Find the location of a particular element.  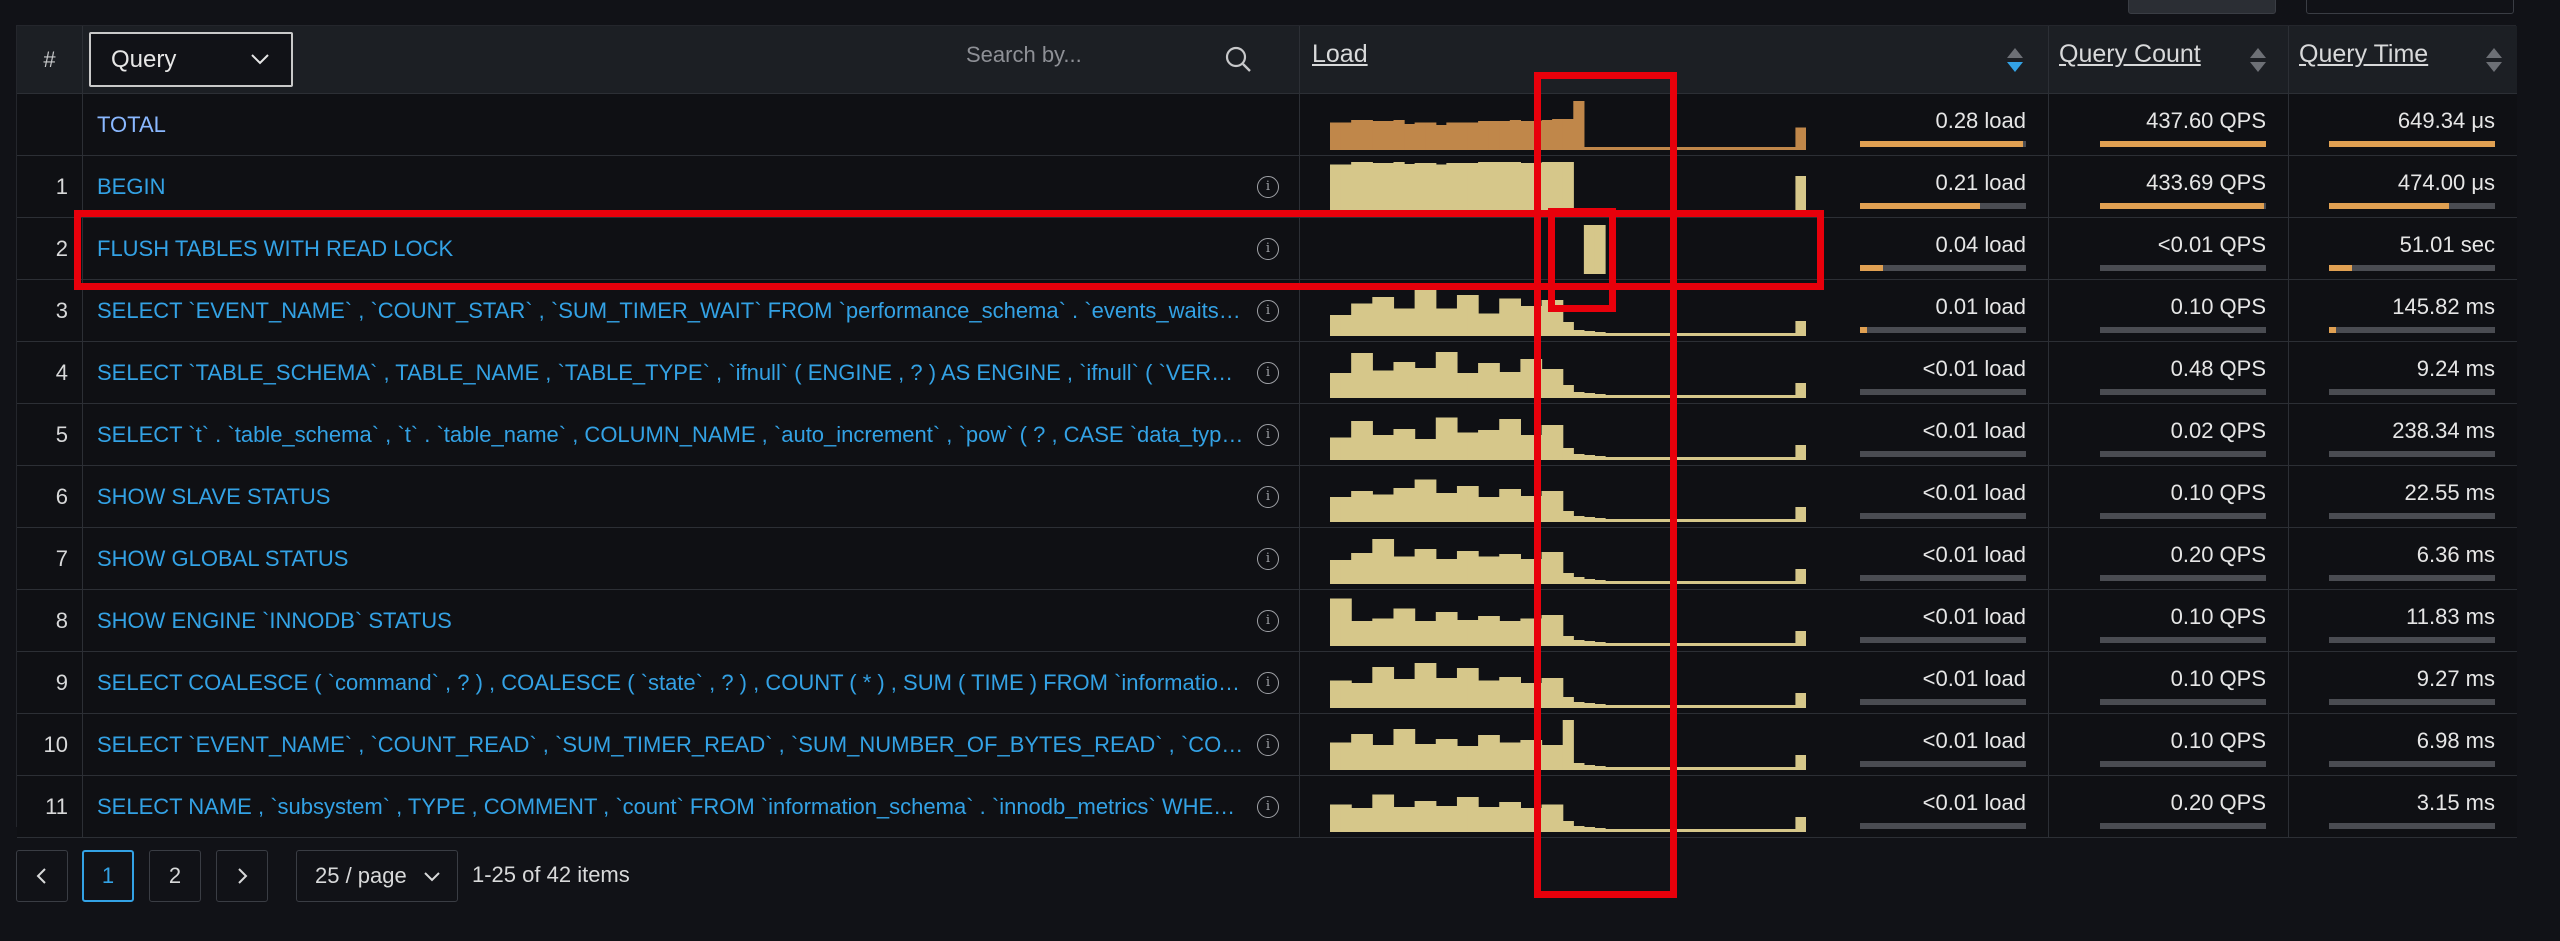

row-index: 5 is located at coordinates (50, 435).